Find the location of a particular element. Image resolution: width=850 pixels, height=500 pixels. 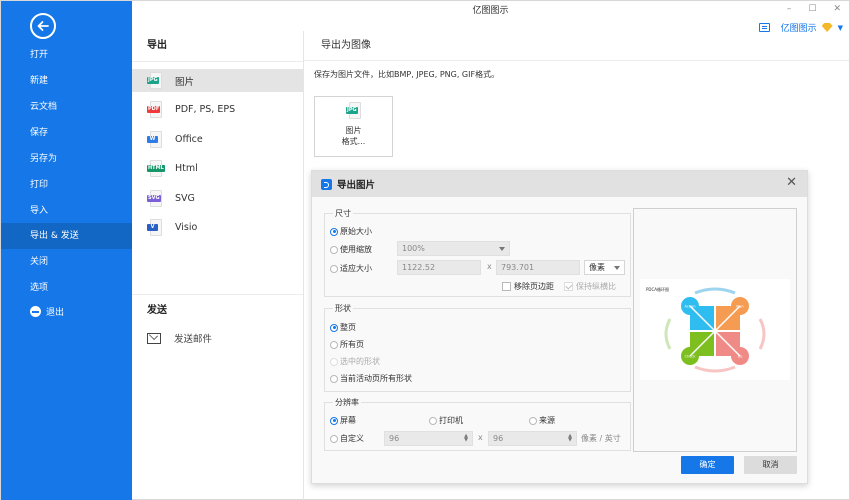

sidebar-item-cloud-docs: 云文档 is located at coordinates (66, 107).